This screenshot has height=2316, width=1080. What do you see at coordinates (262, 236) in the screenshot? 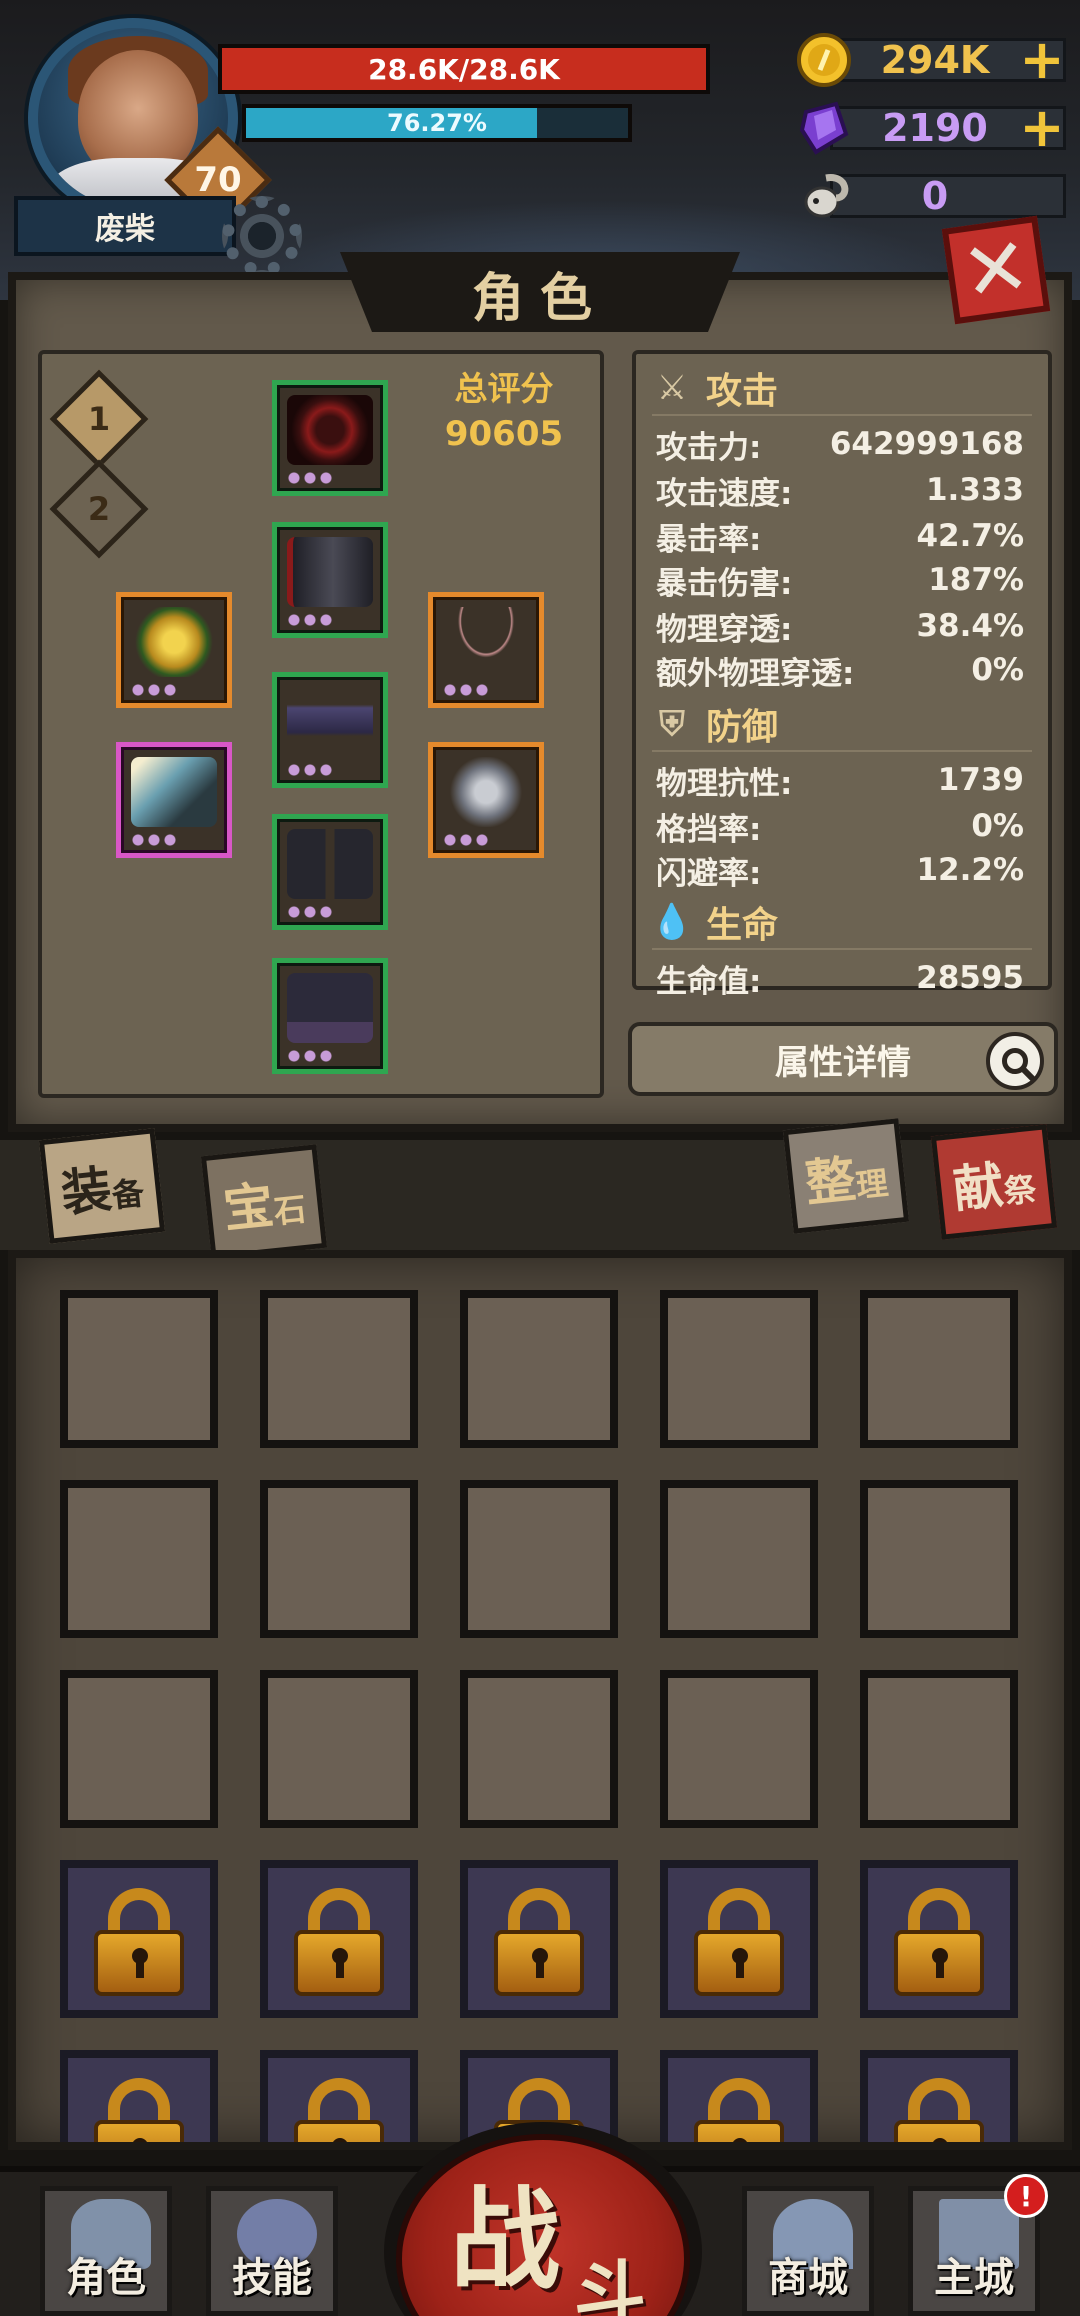
I see `settings-gear-icon` at bounding box center [262, 236].